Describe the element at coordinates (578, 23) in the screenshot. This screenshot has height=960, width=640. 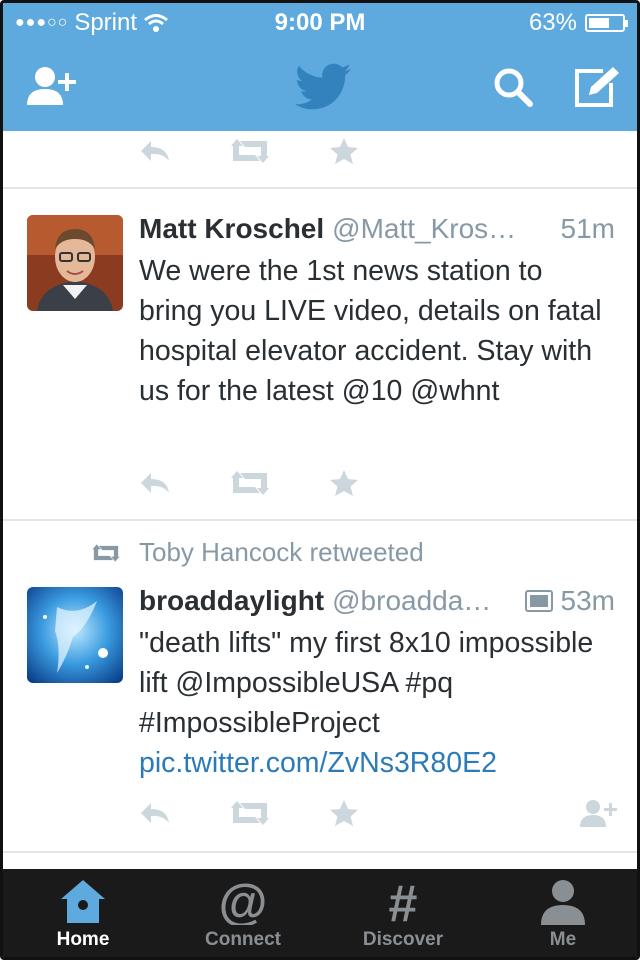
I see `battery-status: 63%` at that location.